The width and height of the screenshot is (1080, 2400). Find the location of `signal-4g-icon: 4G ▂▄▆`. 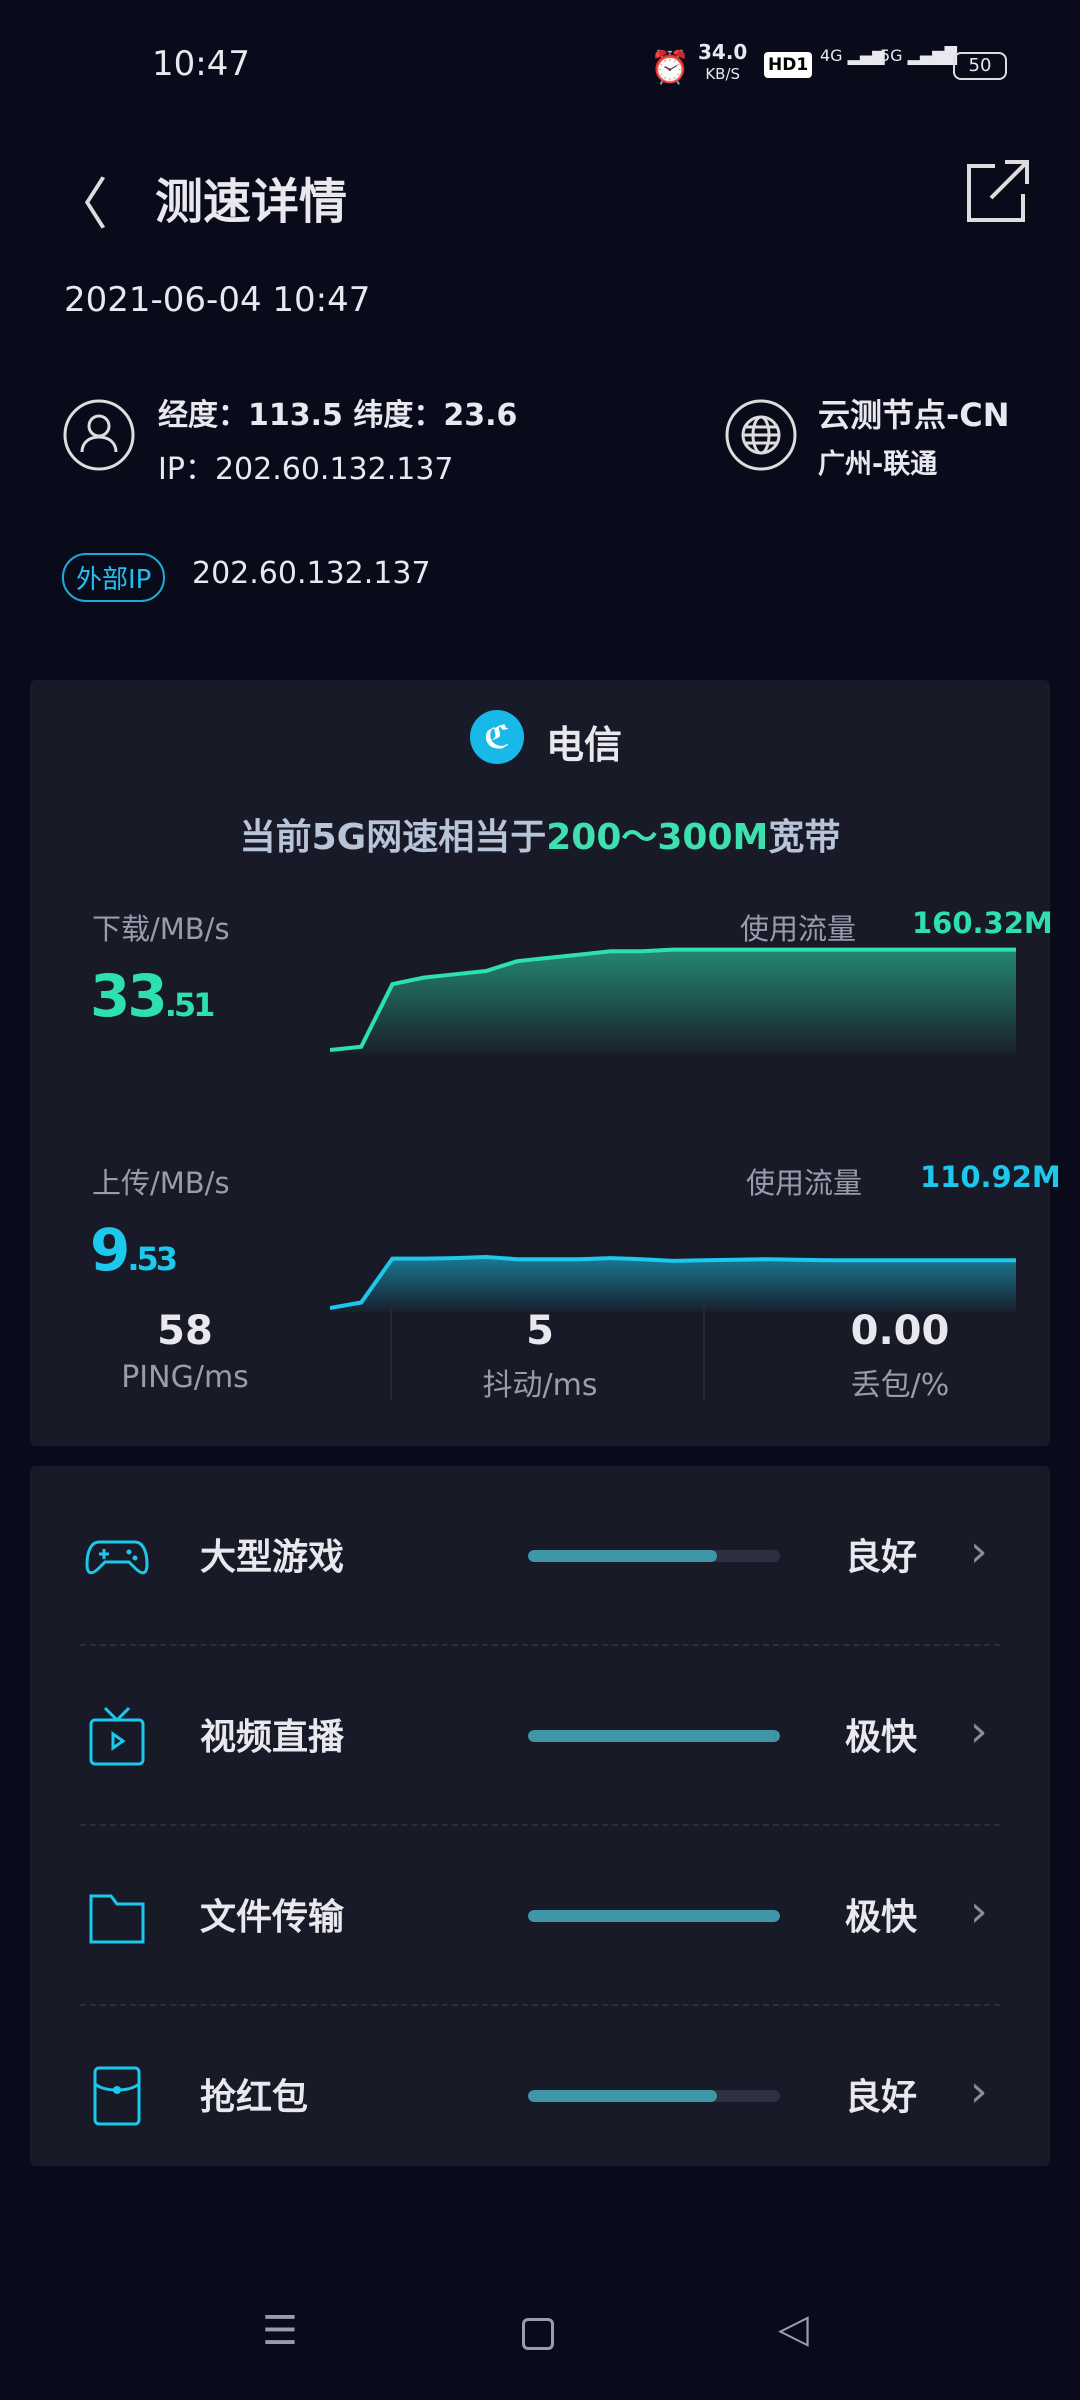

signal-4g-icon: 4G ▂▄▆ is located at coordinates (852, 55).